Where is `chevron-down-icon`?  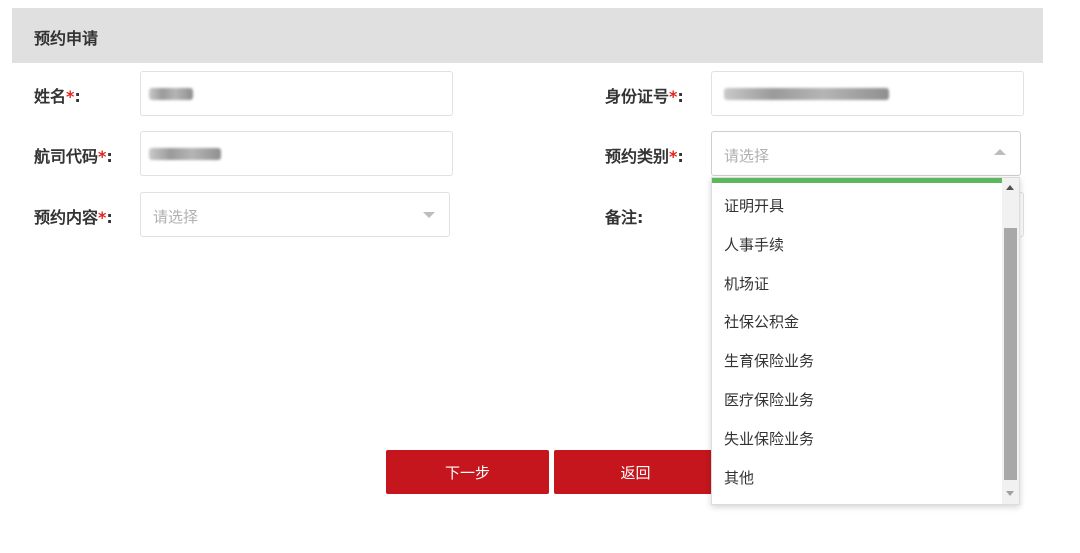
chevron-down-icon is located at coordinates (429, 215).